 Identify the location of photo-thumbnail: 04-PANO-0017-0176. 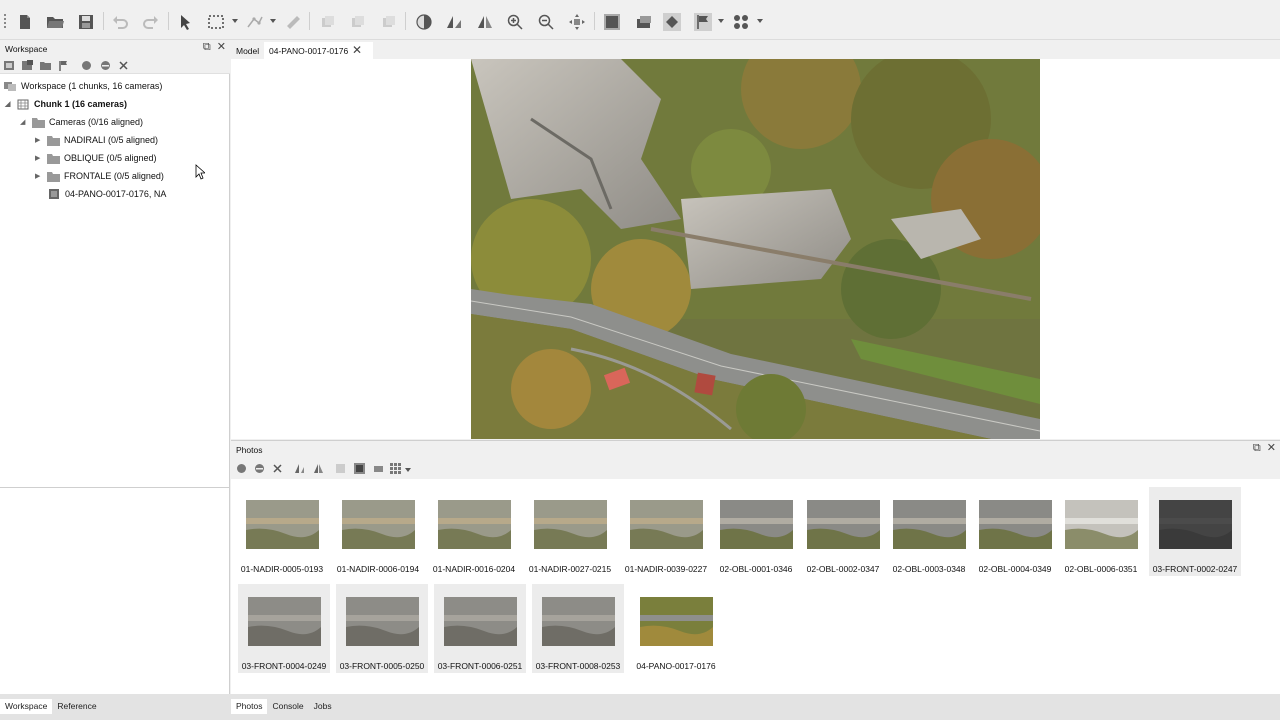
(676, 628).